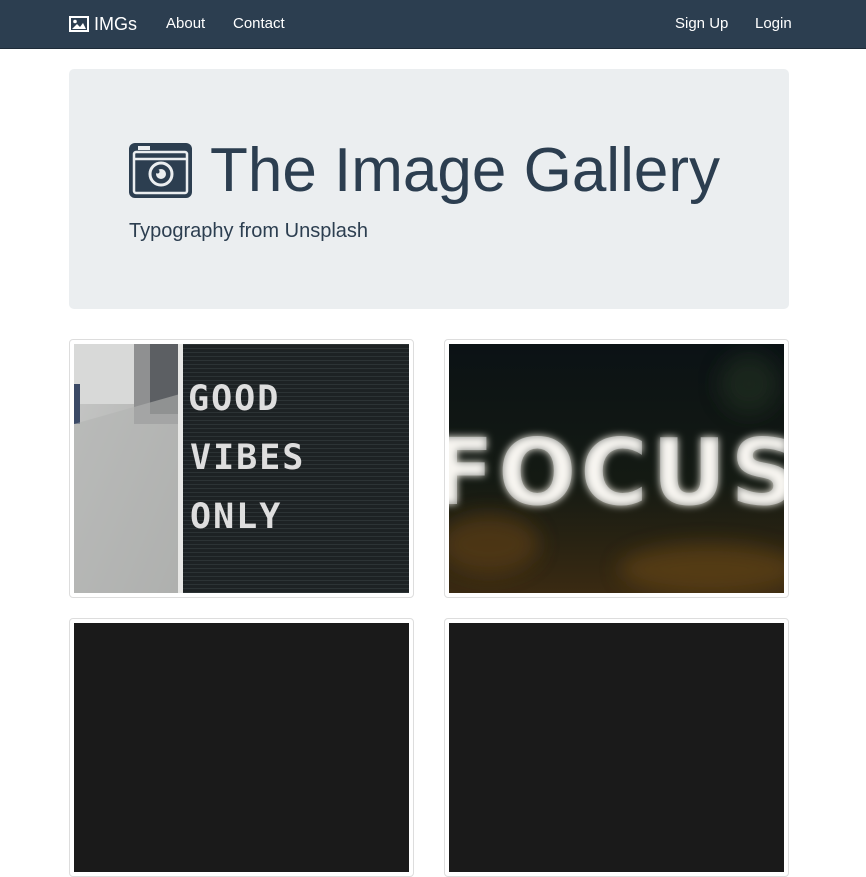 This screenshot has height=877, width=866. I want to click on nav-contact-link: Contact, so click(259, 24).